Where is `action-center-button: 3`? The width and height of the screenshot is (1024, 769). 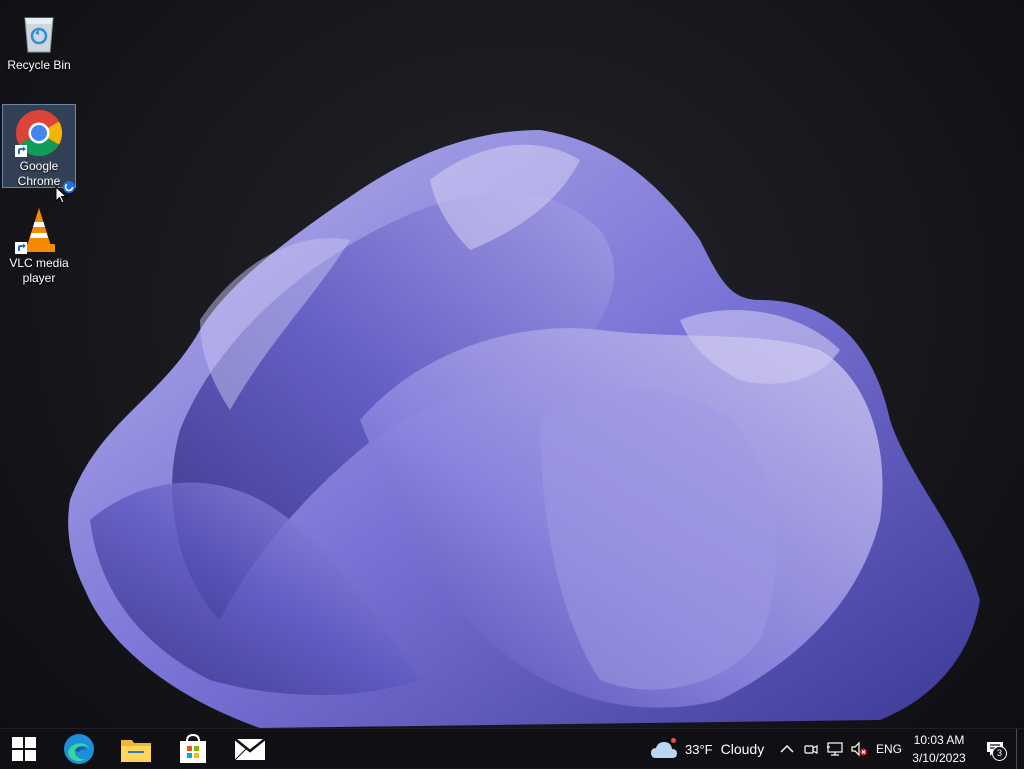
action-center-button: 3 is located at coordinates (995, 750).